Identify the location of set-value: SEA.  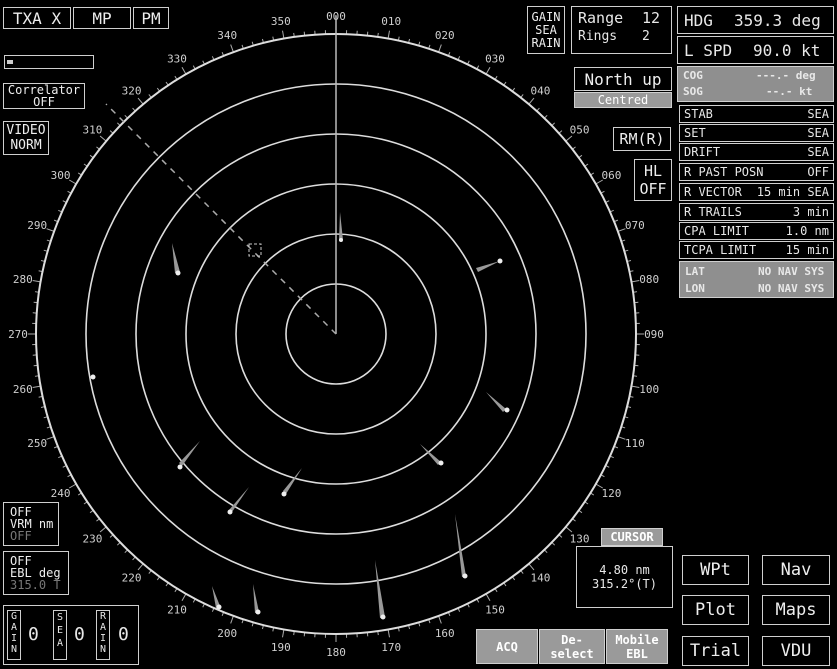
(818, 133).